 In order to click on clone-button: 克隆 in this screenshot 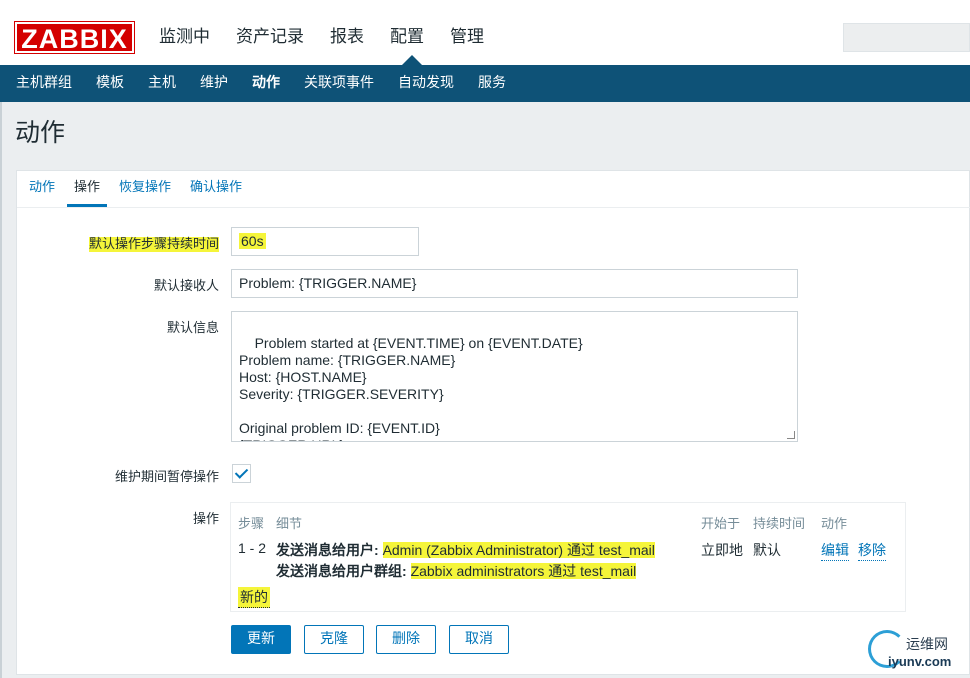, I will do `click(334, 639)`.